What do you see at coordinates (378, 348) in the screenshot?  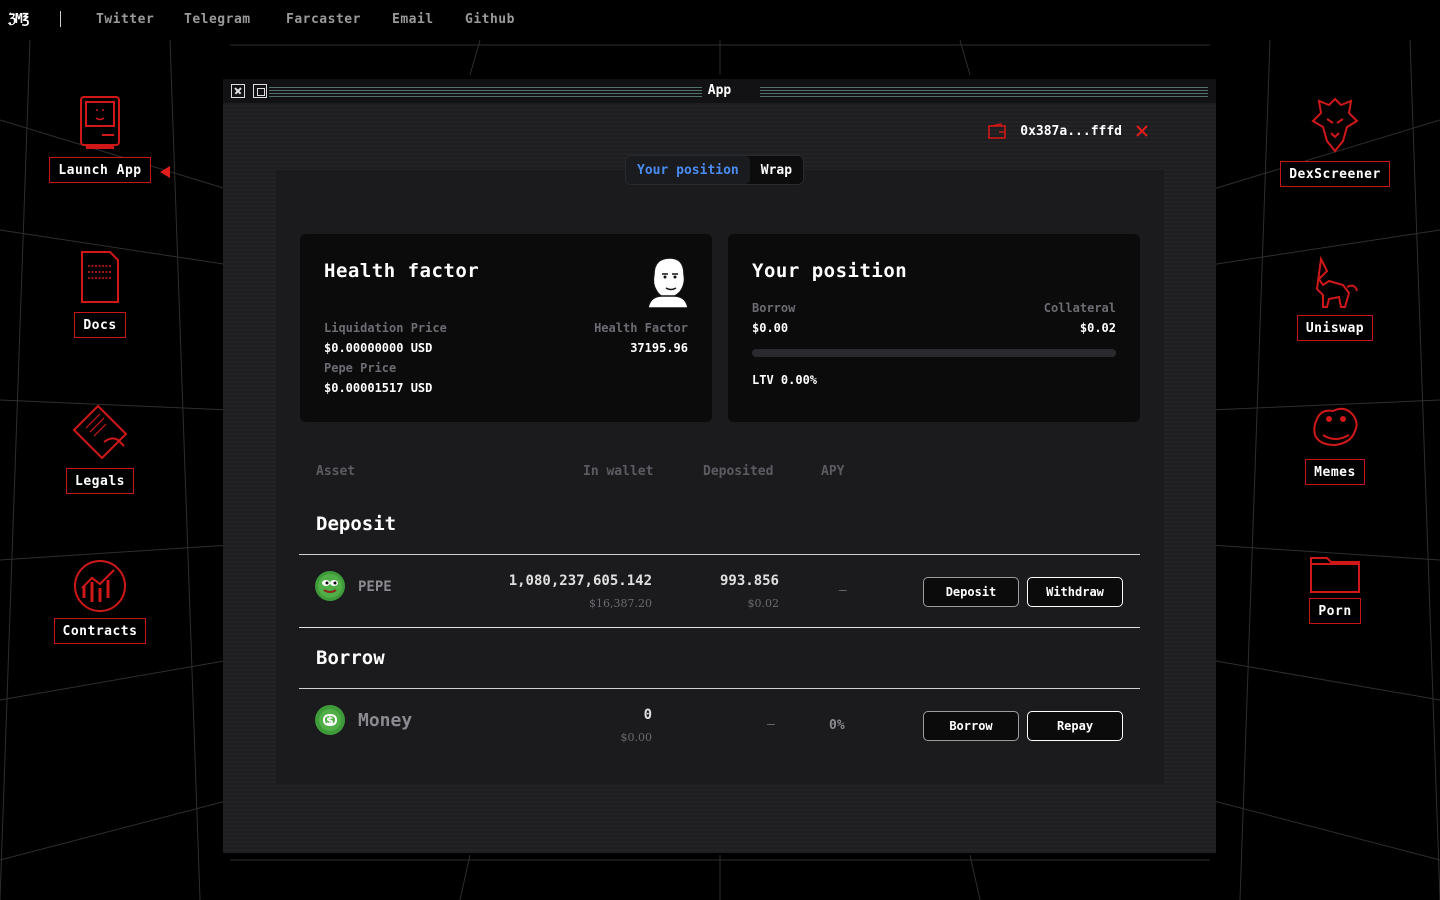 I see `liquidation-price-value: $0.00000000 USD` at bounding box center [378, 348].